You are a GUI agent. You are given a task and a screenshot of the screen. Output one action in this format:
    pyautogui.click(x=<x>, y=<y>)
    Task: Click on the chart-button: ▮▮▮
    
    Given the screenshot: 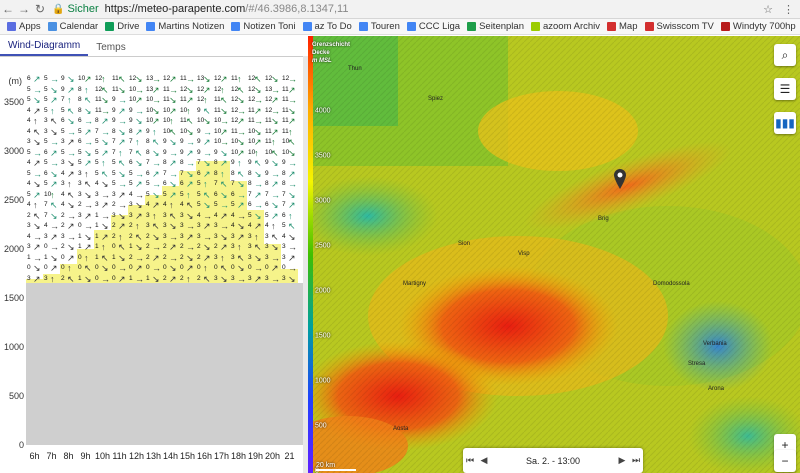 What is the action you would take?
    pyautogui.click(x=785, y=123)
    